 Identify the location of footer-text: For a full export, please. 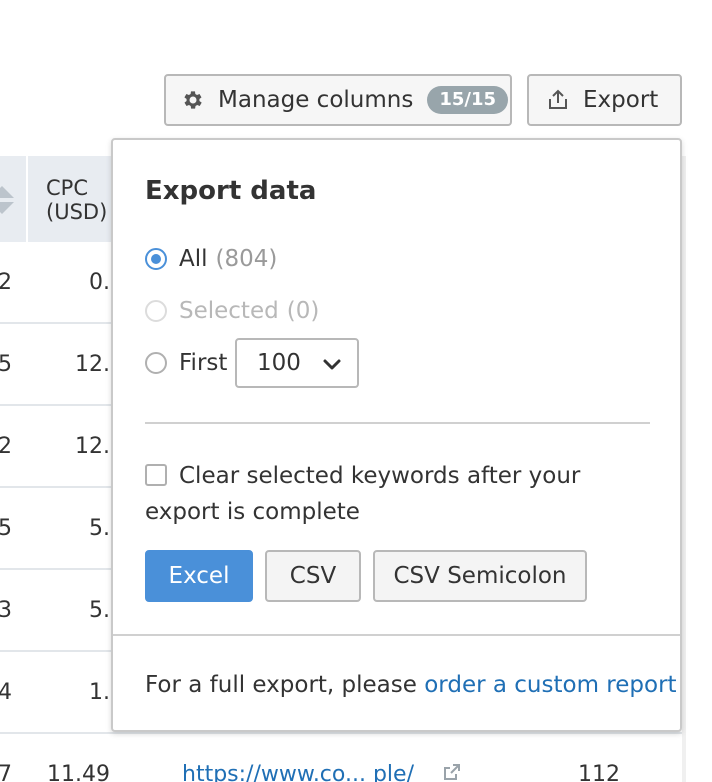
(285, 685).